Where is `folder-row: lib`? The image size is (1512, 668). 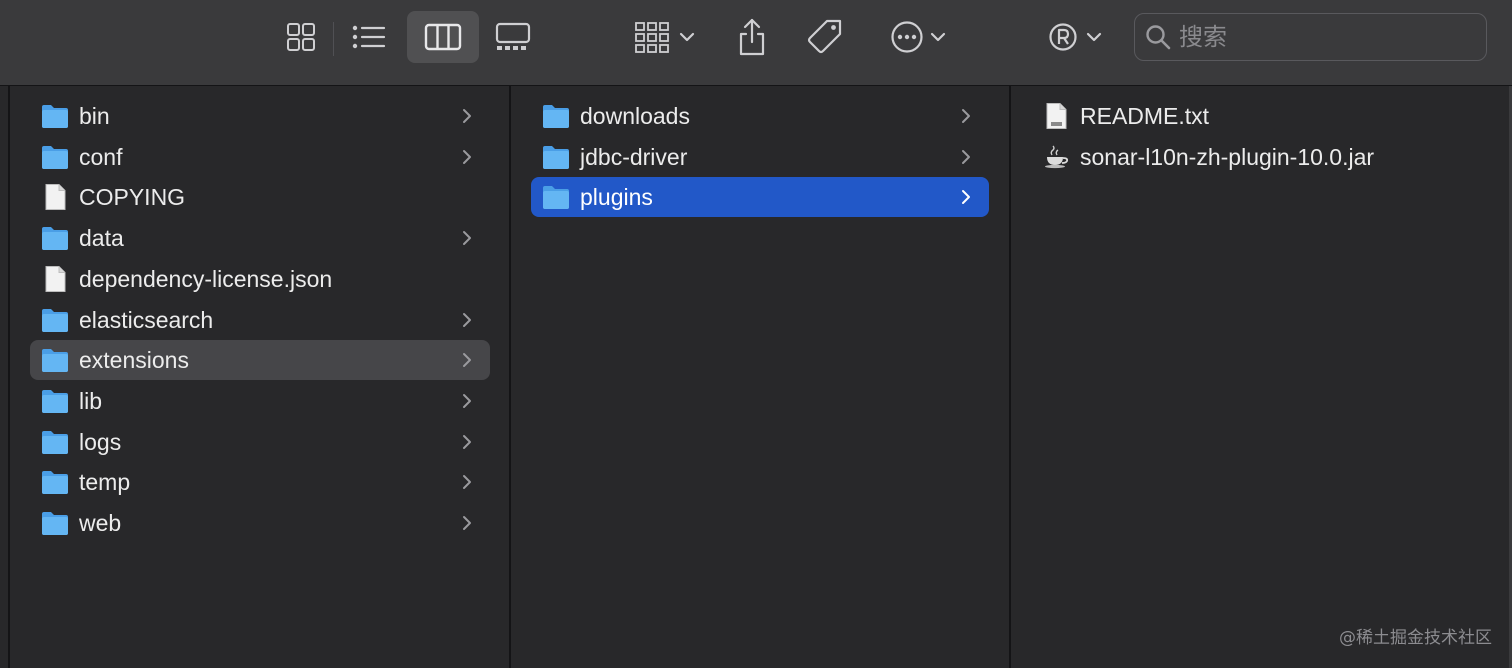
folder-row: lib is located at coordinates (260, 401).